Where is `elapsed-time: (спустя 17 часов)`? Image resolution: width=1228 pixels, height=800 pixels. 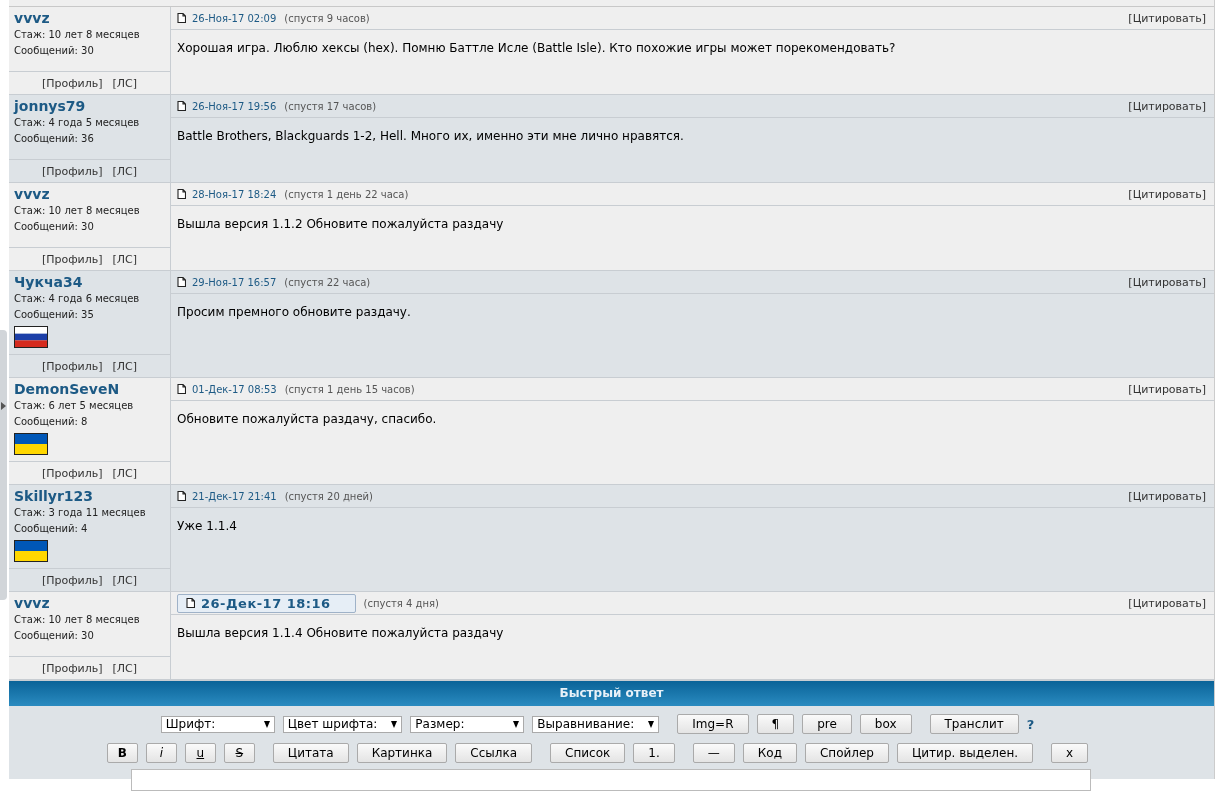
elapsed-time: (спустя 17 часов) is located at coordinates (330, 106).